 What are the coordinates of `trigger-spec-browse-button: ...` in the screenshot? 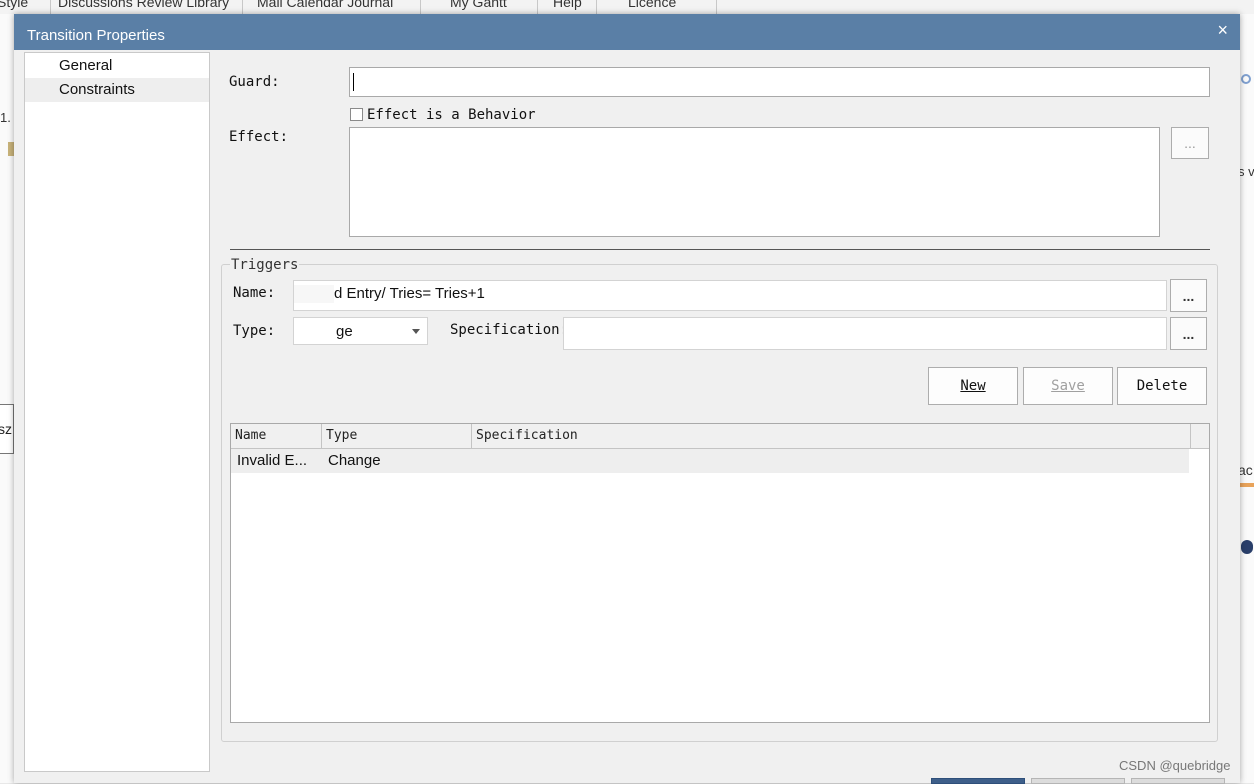 It's located at (1188, 333).